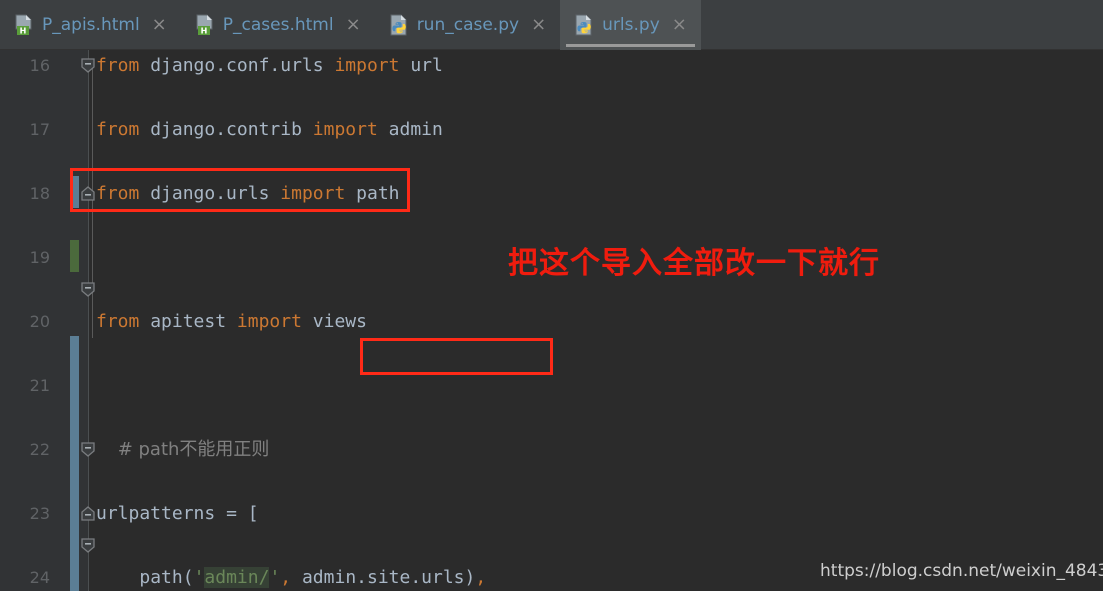 This screenshot has width=1103, height=591. What do you see at coordinates (415, 129) in the screenshot?
I see `token-name-admin: admin` at bounding box center [415, 129].